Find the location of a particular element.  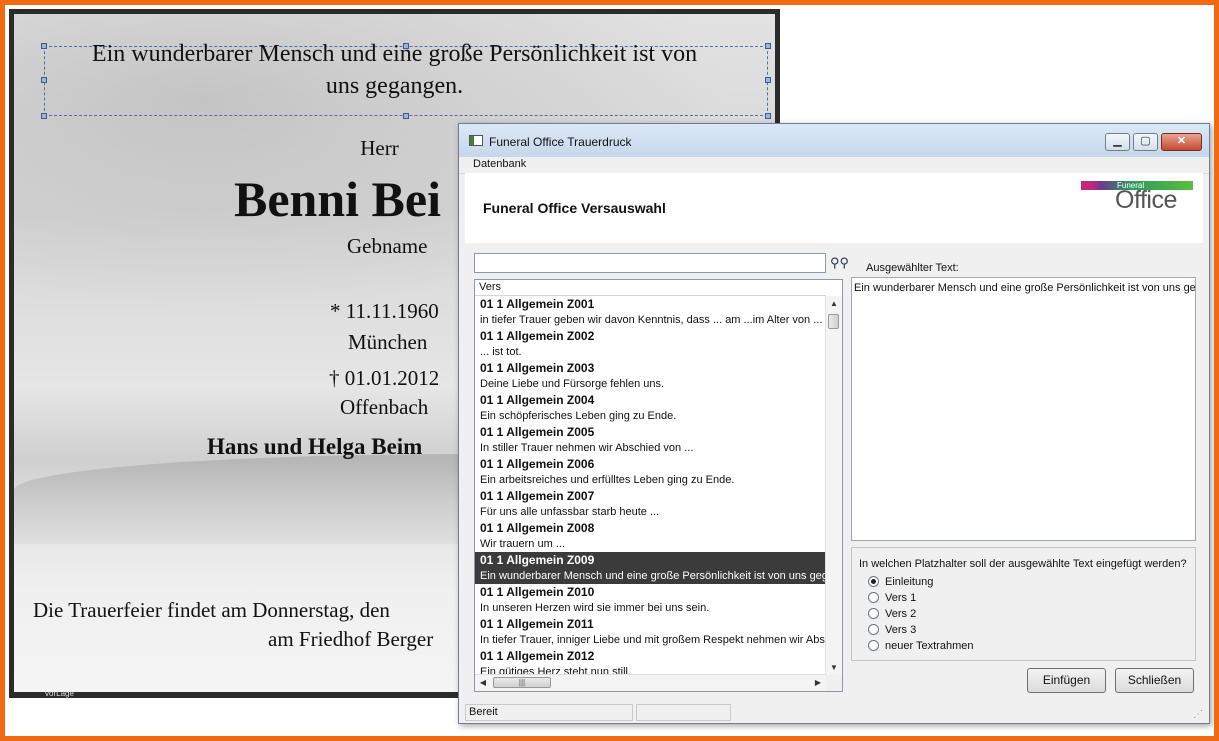

verse-row-title: 01 1 Allgemein Z004 is located at coordinates (650, 400).